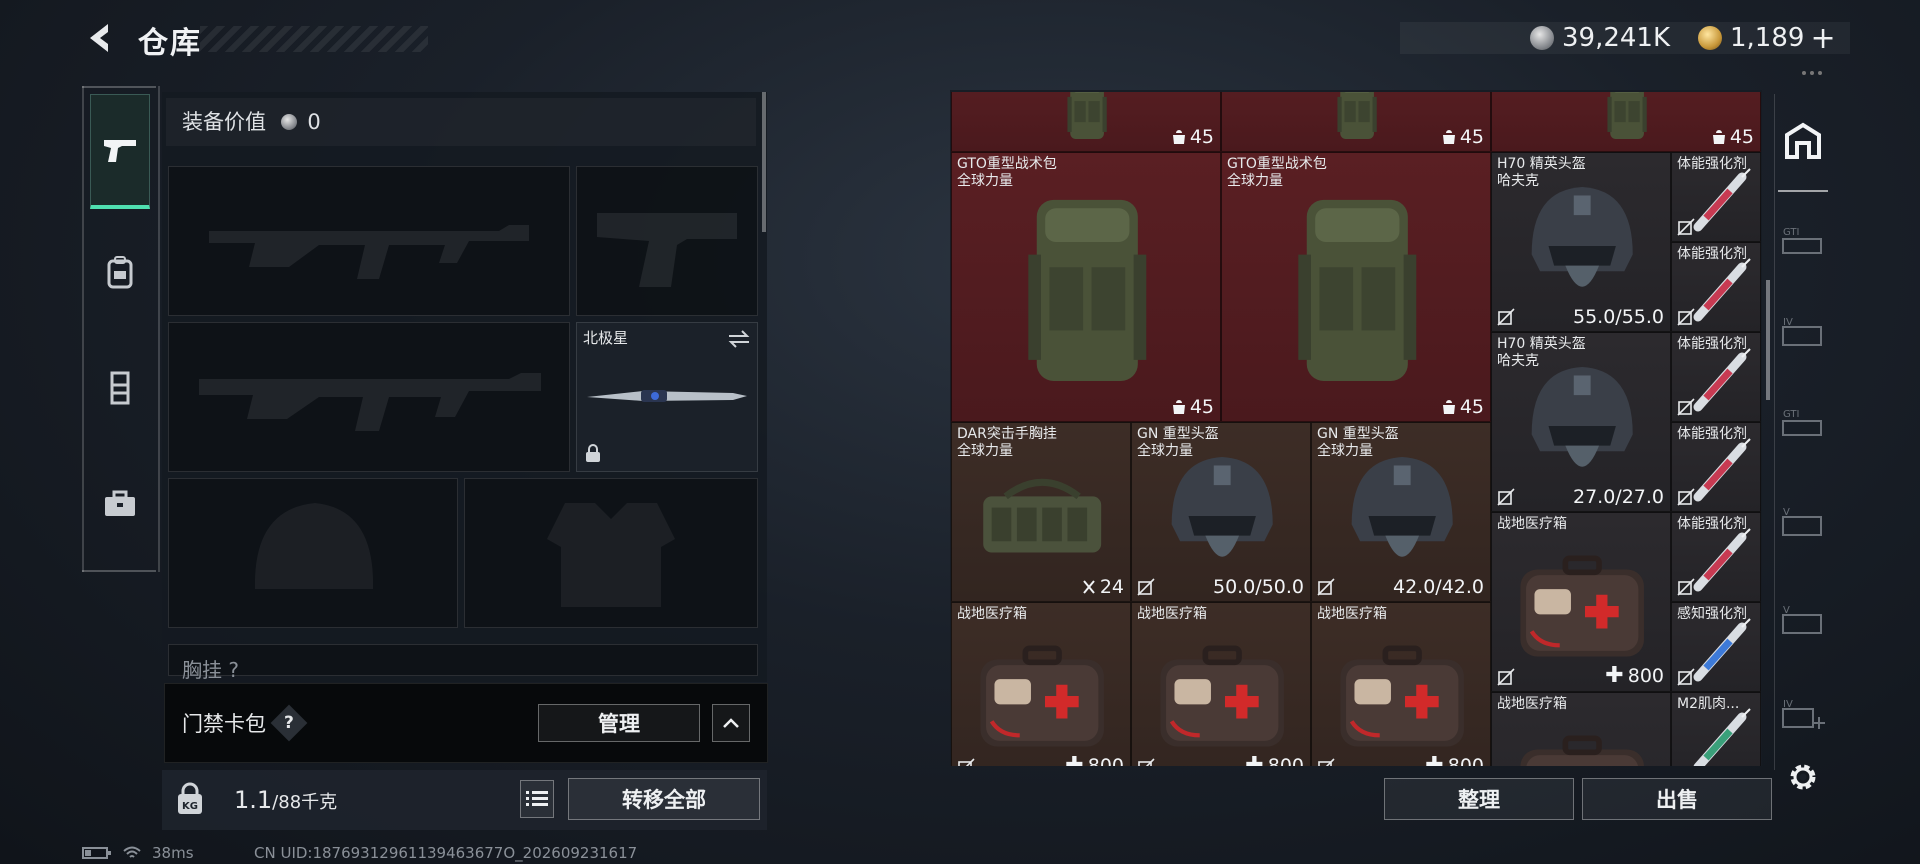  Describe the element at coordinates (1542, 38) in the screenshot. I see `silver-coin-icon` at that location.